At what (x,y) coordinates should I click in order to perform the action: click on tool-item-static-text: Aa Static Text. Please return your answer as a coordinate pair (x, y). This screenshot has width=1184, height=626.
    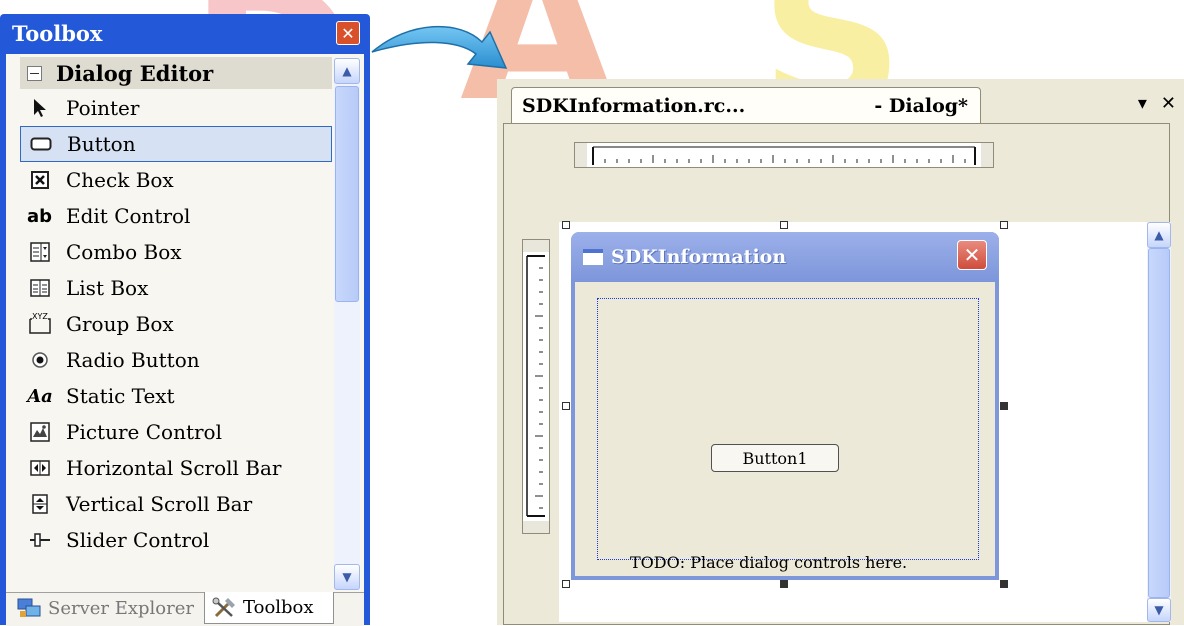
    Looking at the image, I should click on (176, 396).